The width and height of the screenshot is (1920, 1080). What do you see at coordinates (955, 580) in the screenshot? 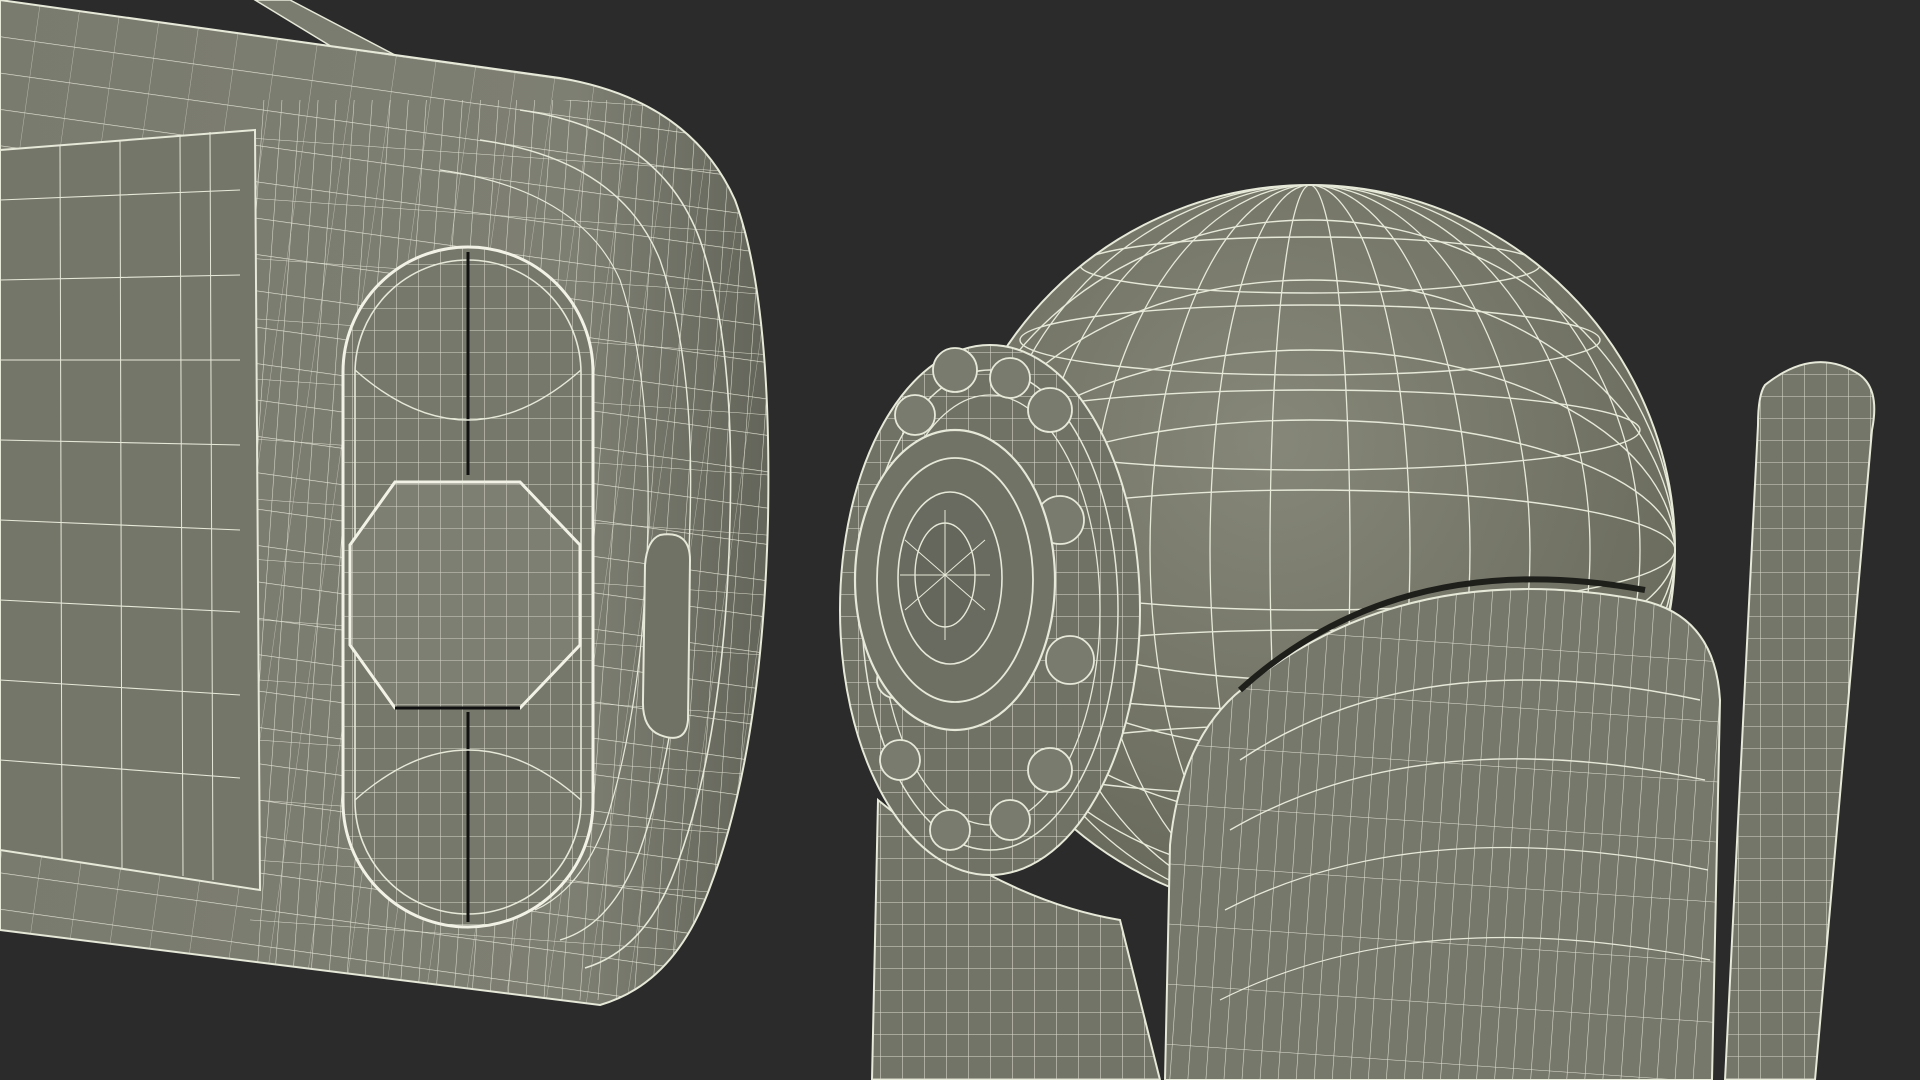
I see `camera-lens` at bounding box center [955, 580].